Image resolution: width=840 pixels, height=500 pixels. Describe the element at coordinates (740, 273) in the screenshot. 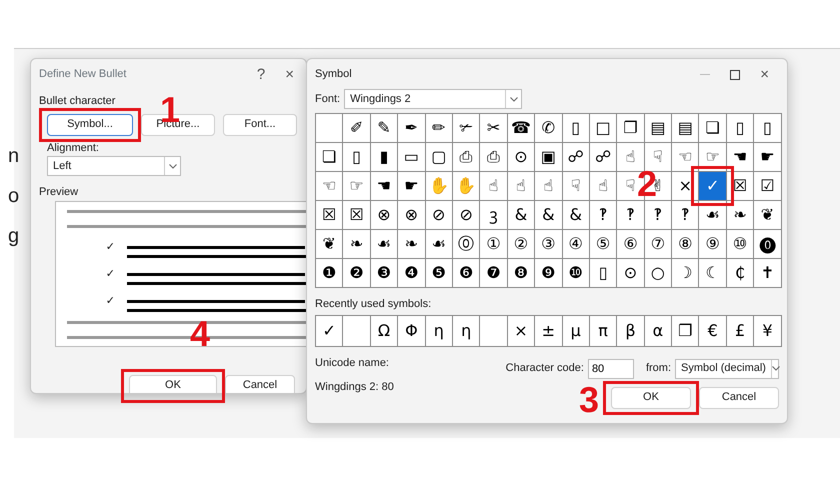

I see `symbol-cell: ₵` at that location.